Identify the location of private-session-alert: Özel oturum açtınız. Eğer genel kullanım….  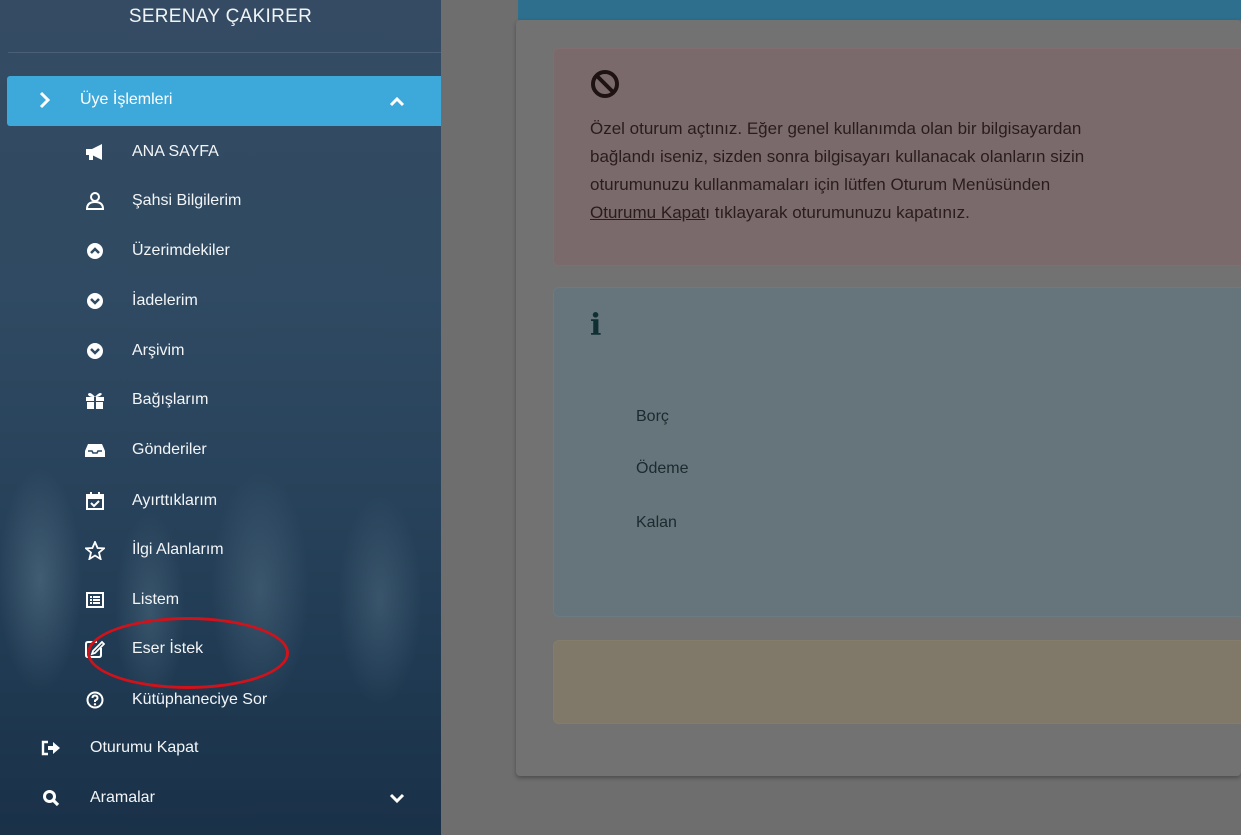
(897, 157).